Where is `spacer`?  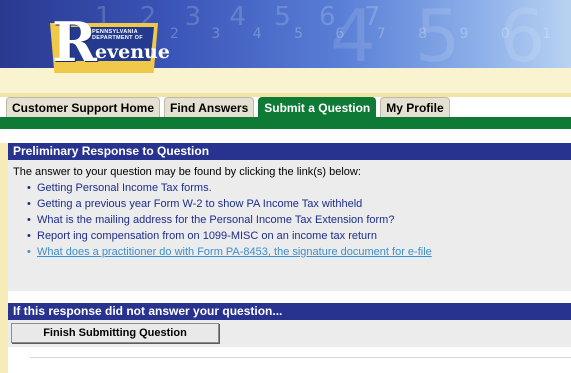 spacer is located at coordinates (285, 136).